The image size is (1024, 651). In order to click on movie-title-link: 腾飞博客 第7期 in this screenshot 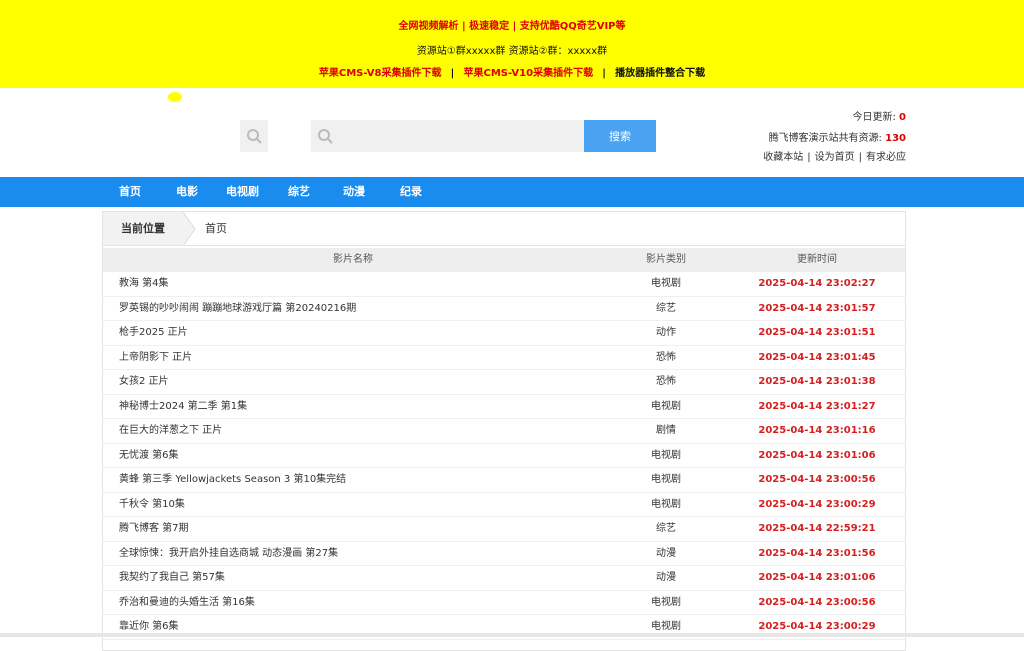, I will do `click(154, 529)`.